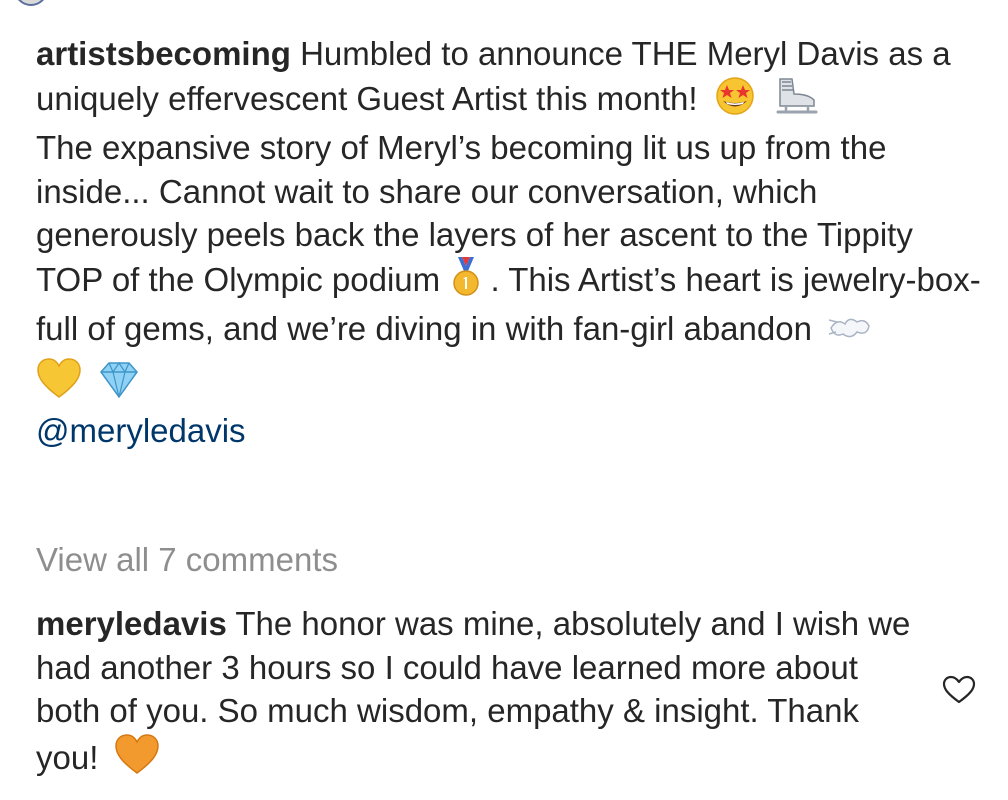 The height and width of the screenshot is (800, 1008). What do you see at coordinates (53, 795) in the screenshot?
I see `next-comment-fragment` at bounding box center [53, 795].